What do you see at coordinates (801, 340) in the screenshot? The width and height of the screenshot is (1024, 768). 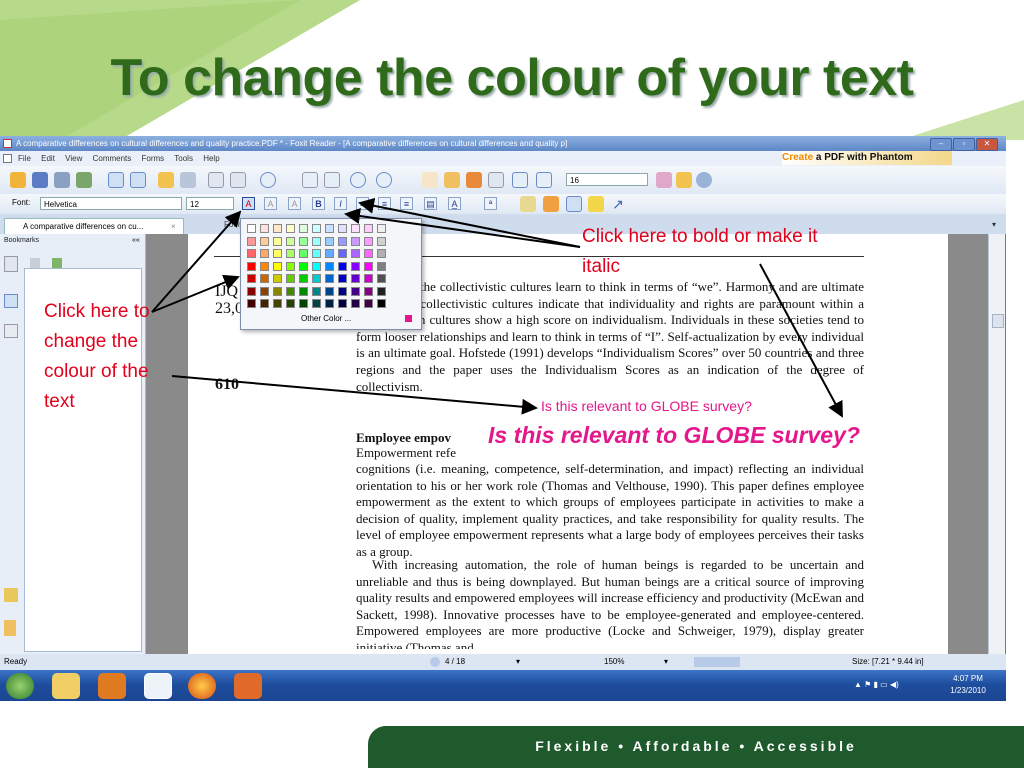 I see `arrow-to-big-comment` at bounding box center [801, 340].